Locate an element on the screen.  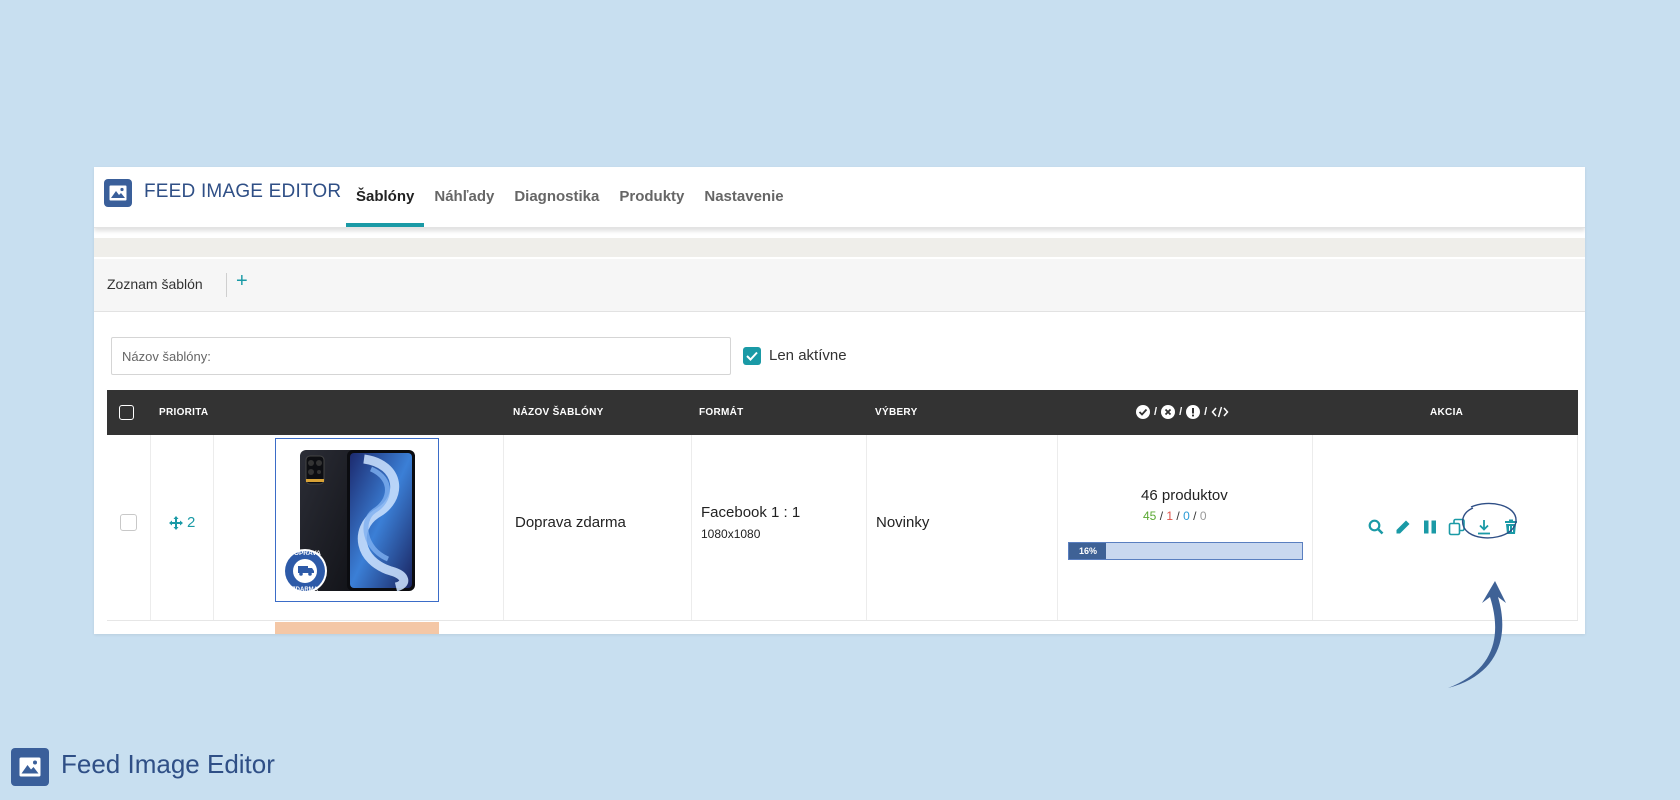
list-toolbar: Zoznam šablón + is located at coordinates (839, 285).